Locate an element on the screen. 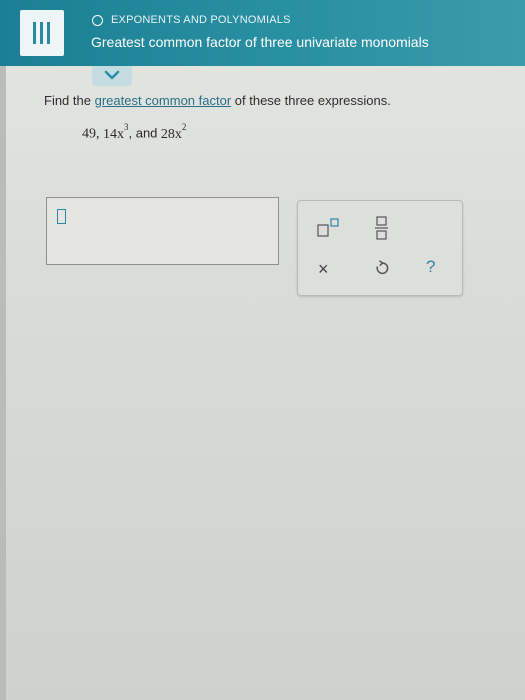 Image resolution: width=525 pixels, height=700 pixels. gcf-definition-link: greatest common factor is located at coordinates (163, 100).